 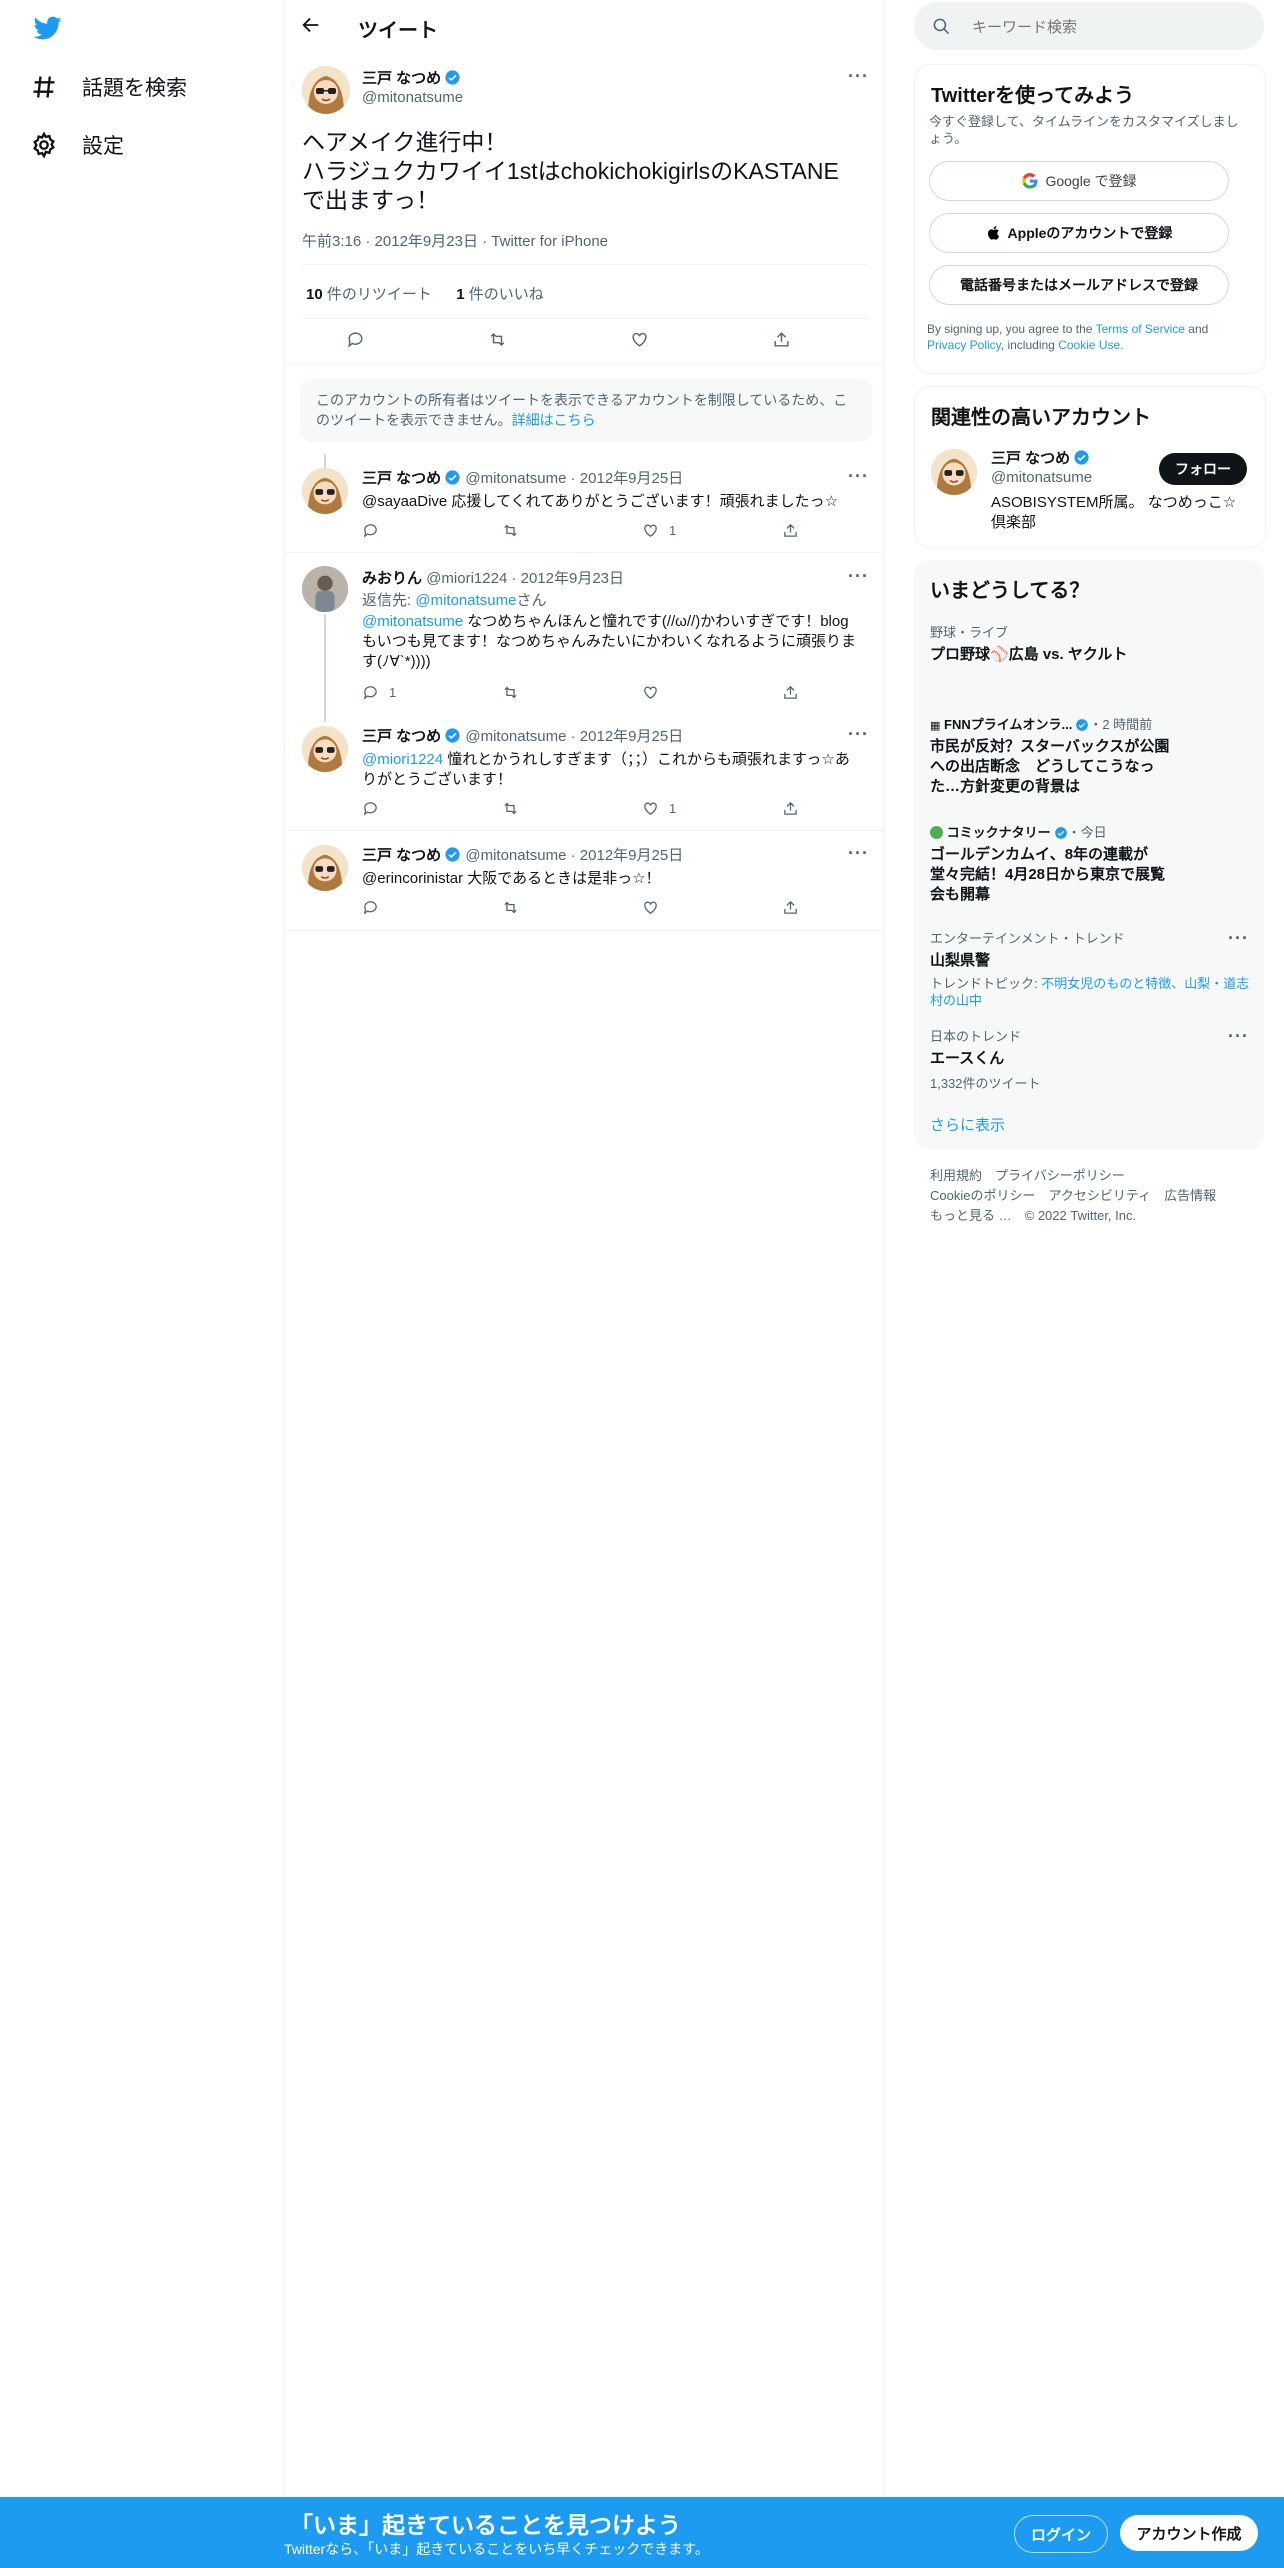 What do you see at coordinates (1079, 285) in the screenshot?
I see `email-signup-button: 電話番号またはメールアドレスで登録` at bounding box center [1079, 285].